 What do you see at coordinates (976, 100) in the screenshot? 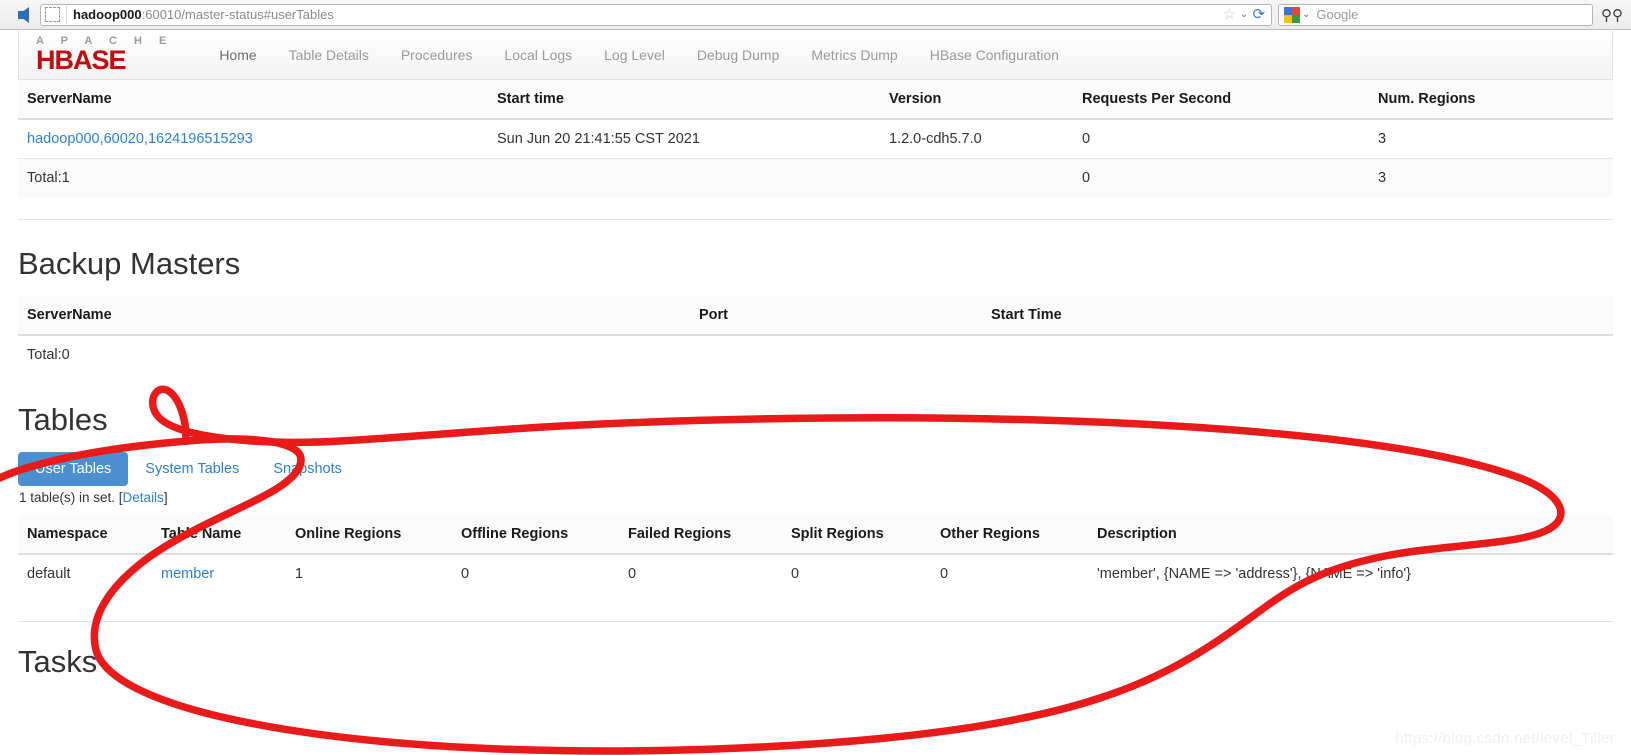
I see `th-version: Version` at bounding box center [976, 100].